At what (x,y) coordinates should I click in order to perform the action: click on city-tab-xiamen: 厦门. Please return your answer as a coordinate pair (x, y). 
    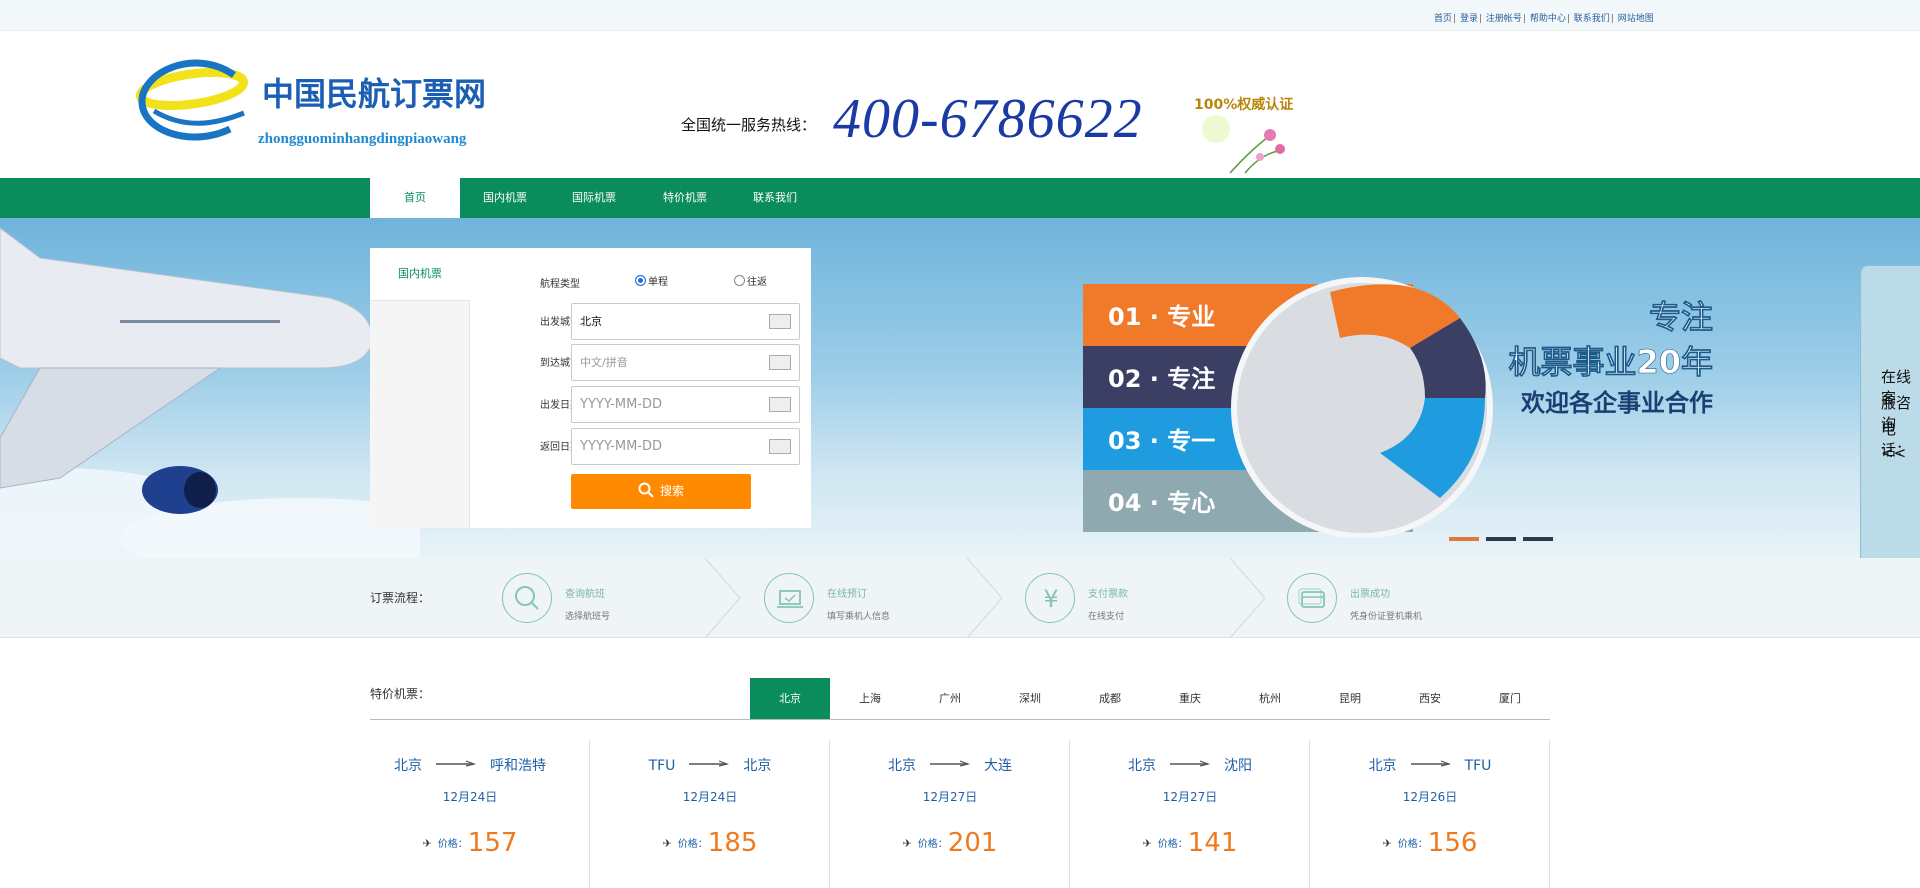
    Looking at the image, I should click on (1510, 699).